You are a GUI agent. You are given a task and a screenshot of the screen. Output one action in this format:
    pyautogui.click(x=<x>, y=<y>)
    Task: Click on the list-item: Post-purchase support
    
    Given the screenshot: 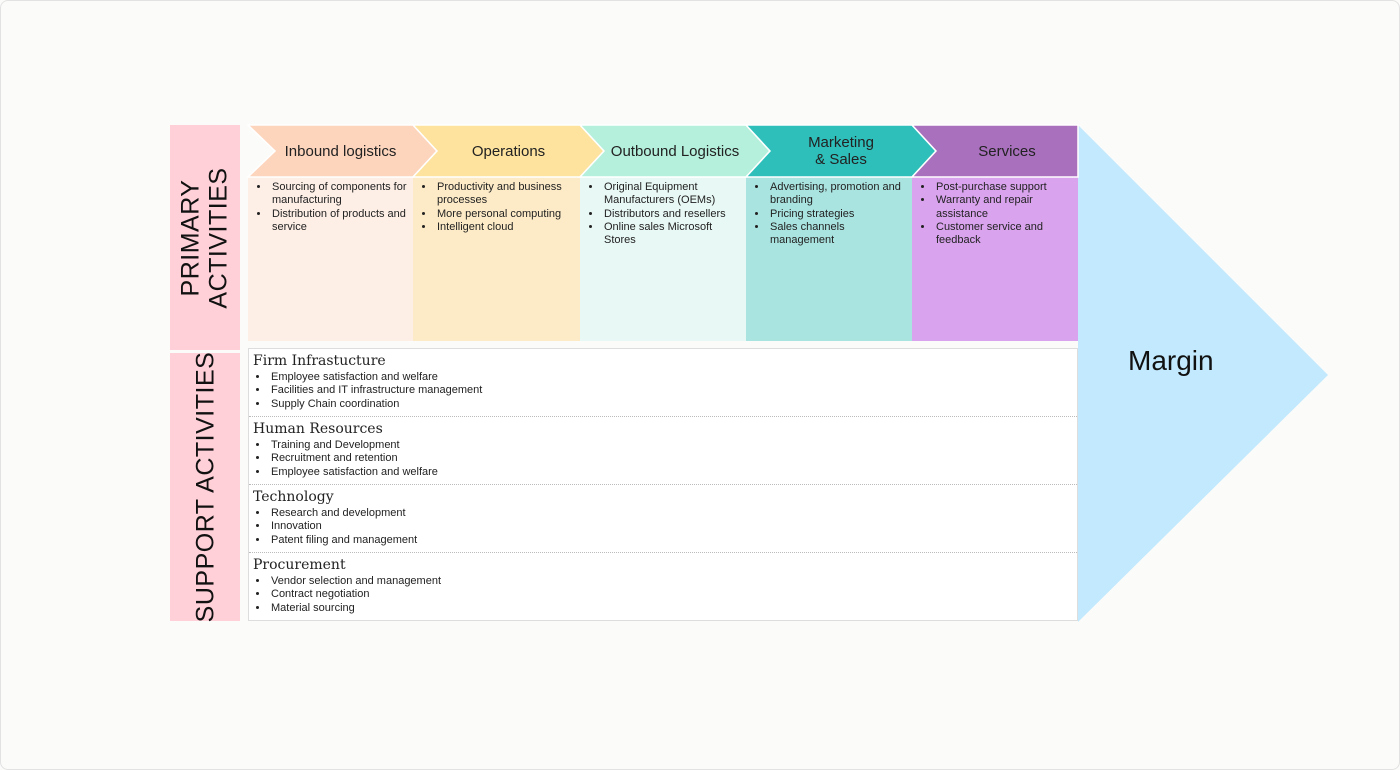 What is the action you would take?
    pyautogui.click(x=1003, y=187)
    